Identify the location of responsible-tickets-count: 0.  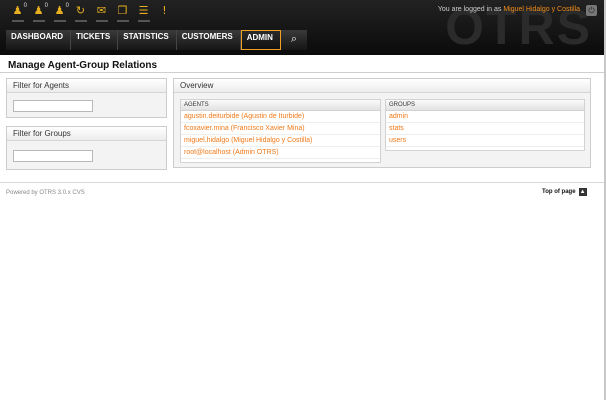
(67, 6).